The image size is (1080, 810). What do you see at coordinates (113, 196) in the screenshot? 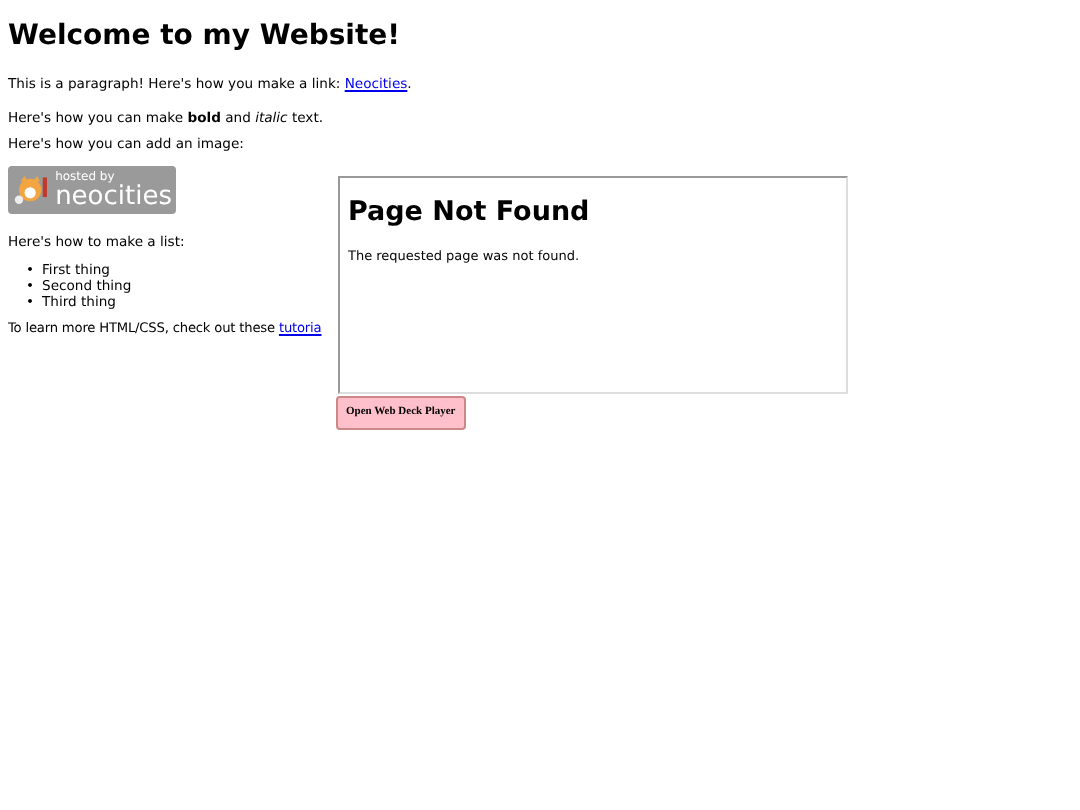
I see `badge-title: neocities` at bounding box center [113, 196].